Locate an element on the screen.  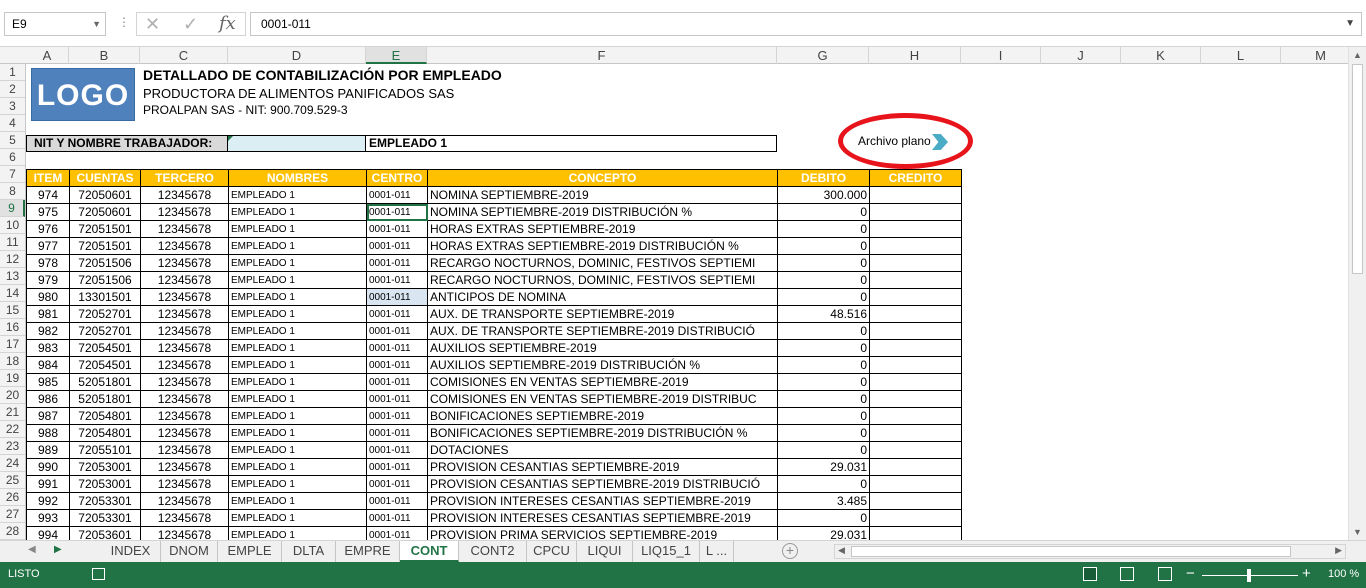
cell-concepto: NOMINA SEPTIEMBRE-2019 DISTRIBUCIÓN % is located at coordinates (602, 212).